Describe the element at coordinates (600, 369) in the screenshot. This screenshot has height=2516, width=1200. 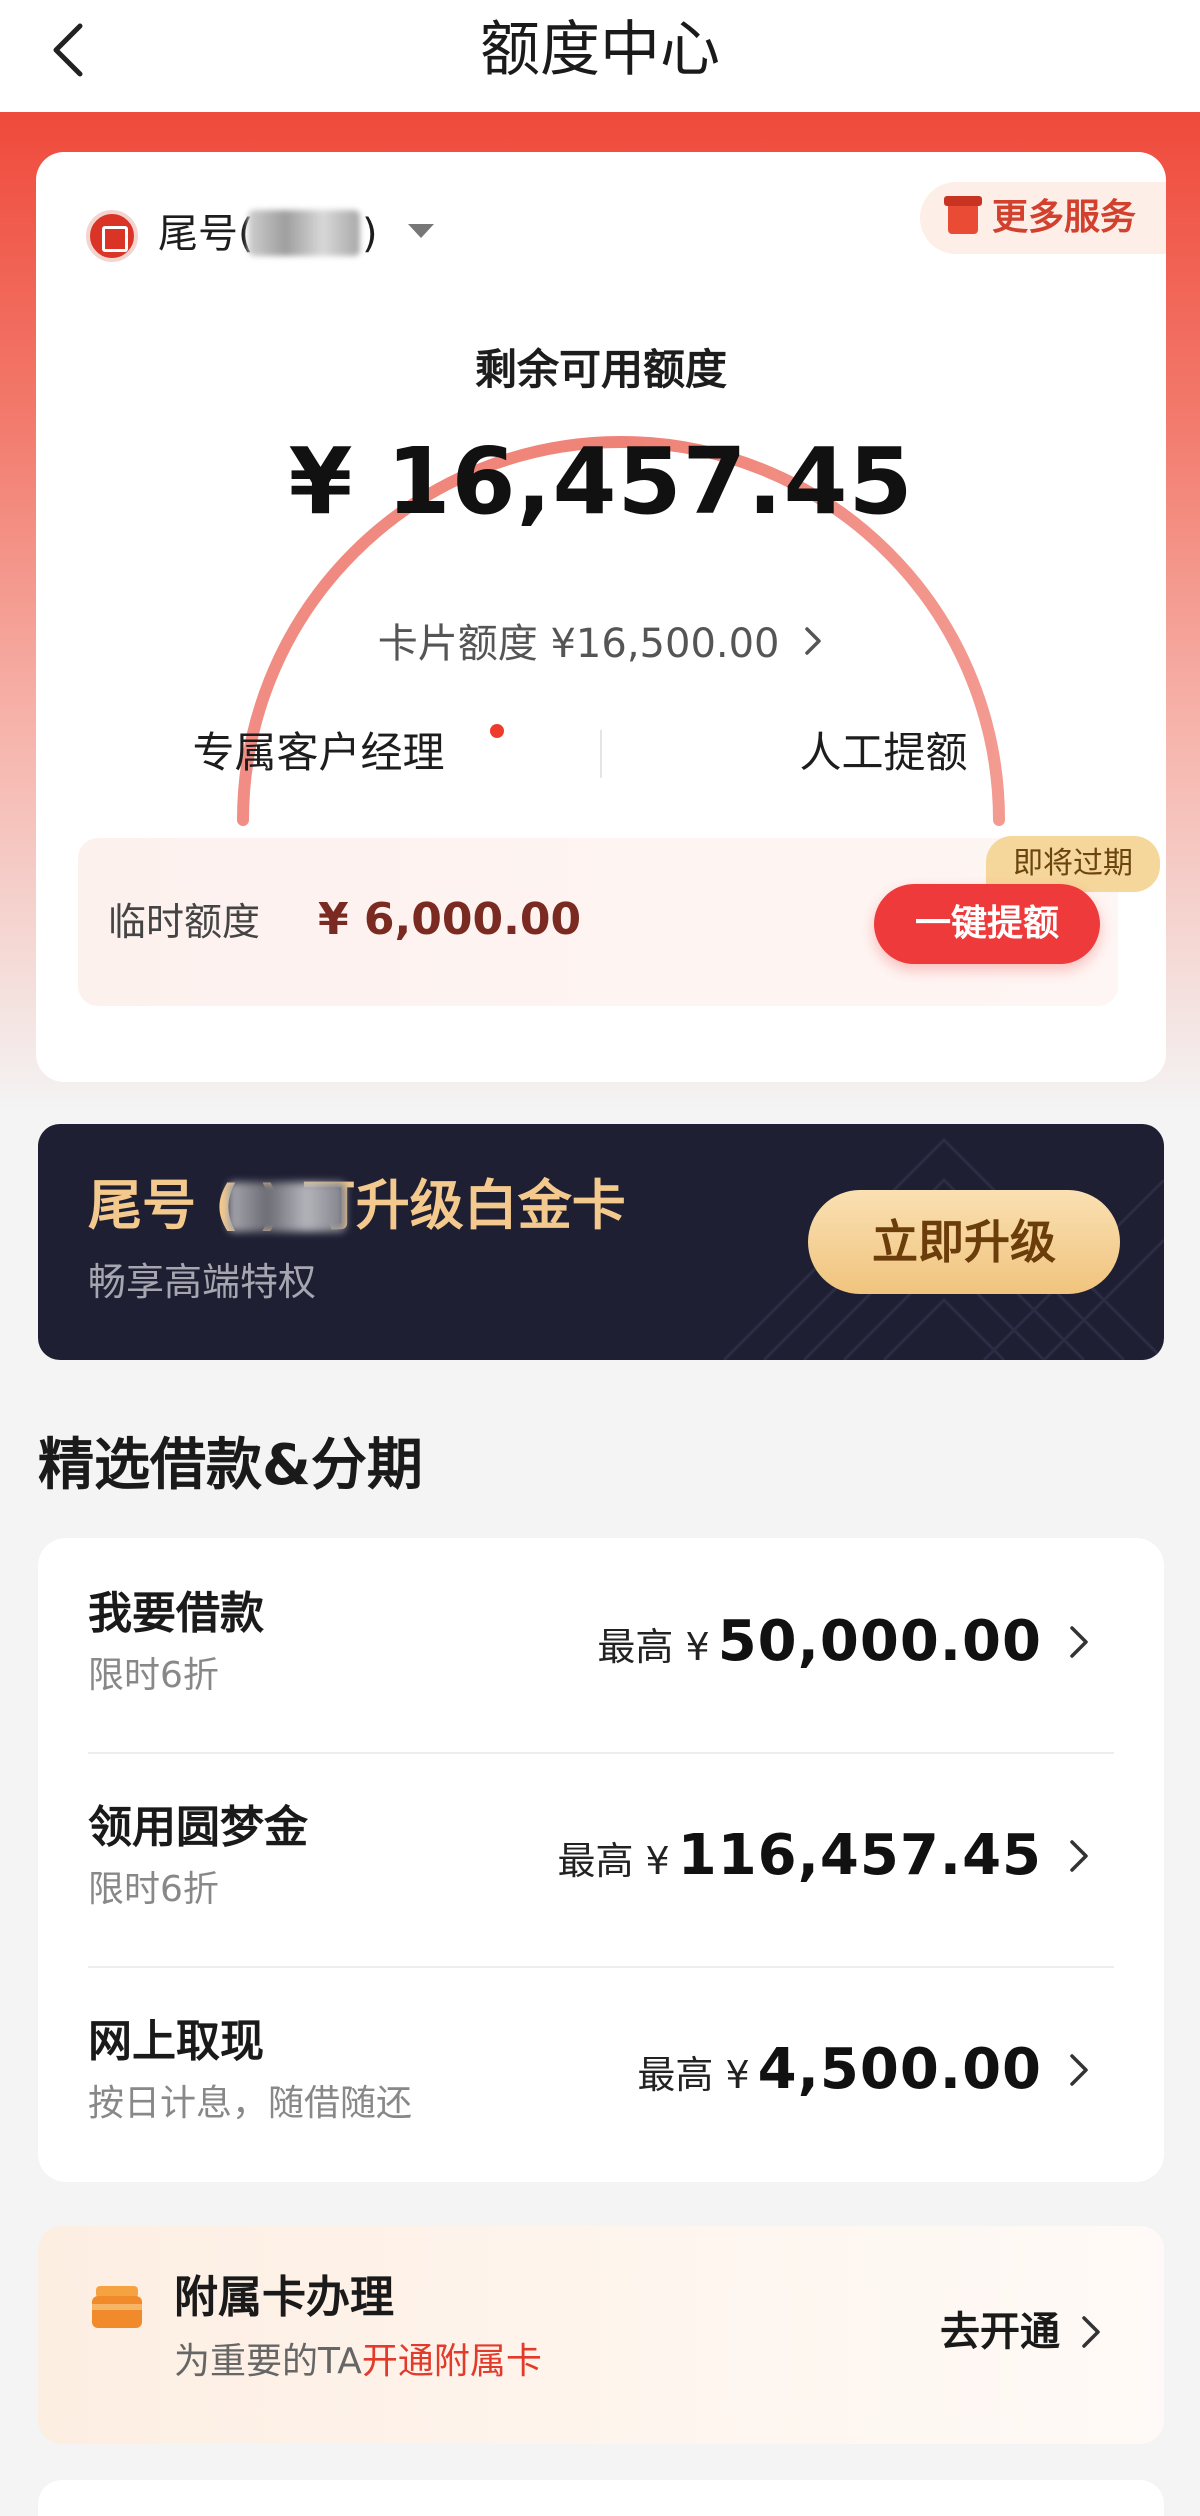
I see `remaining-credit-label: 剩余可用额度` at that location.